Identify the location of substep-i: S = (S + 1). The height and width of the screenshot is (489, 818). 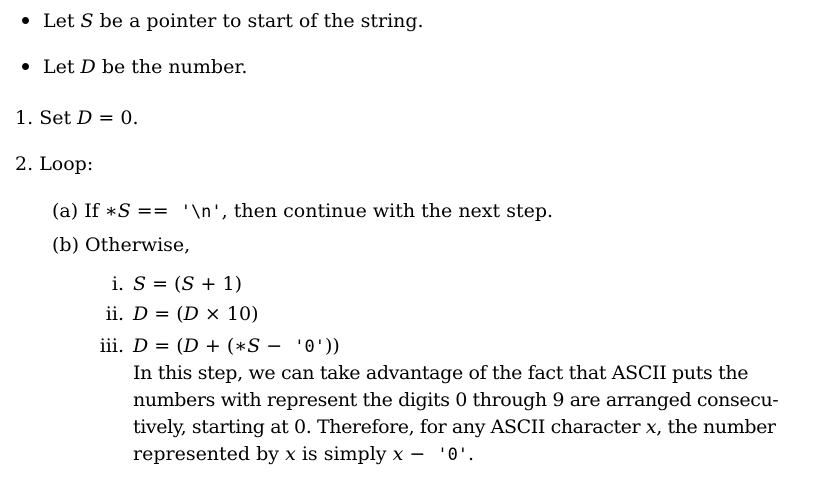
(187, 284).